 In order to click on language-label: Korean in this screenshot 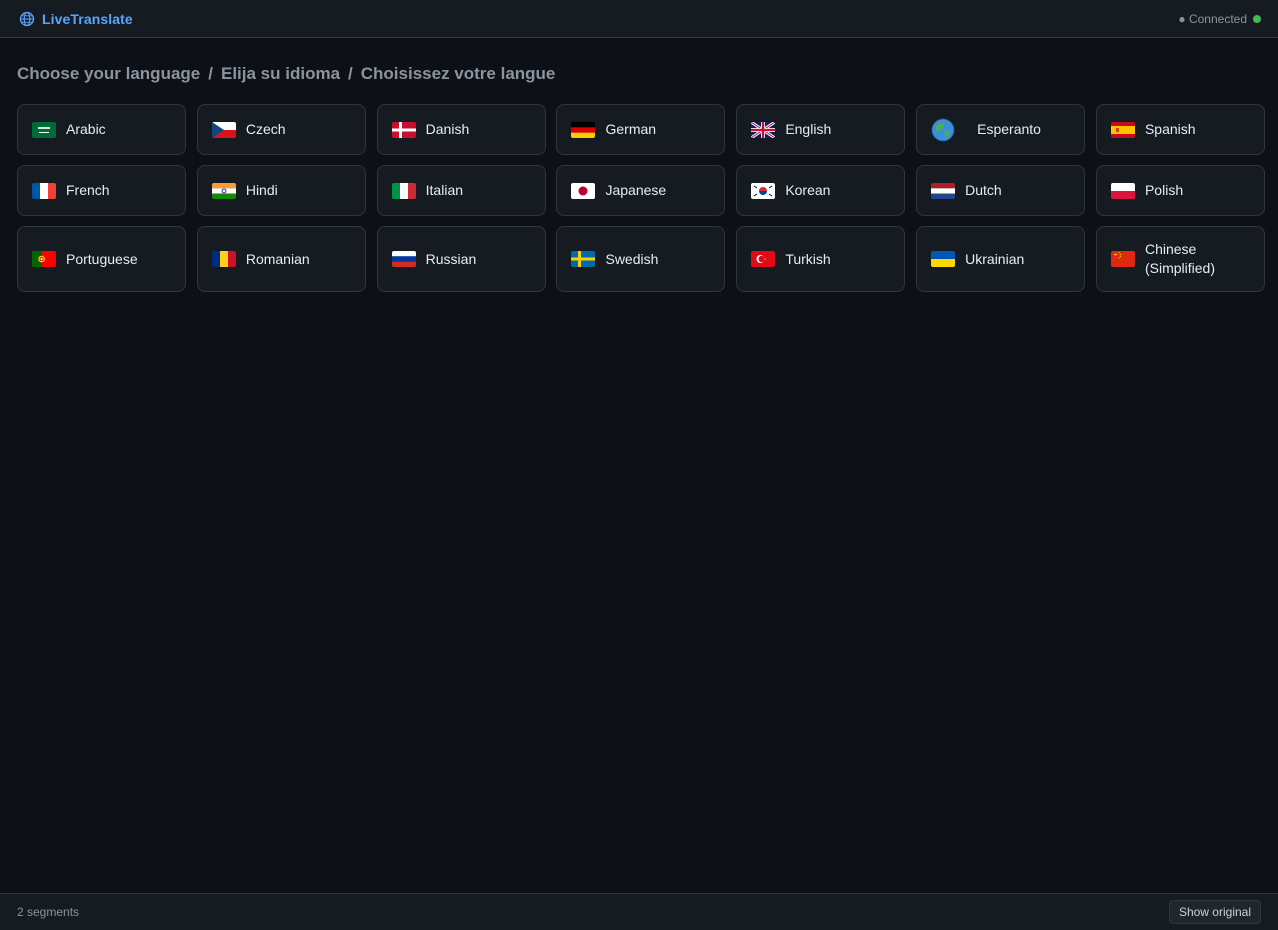, I will do `click(808, 190)`.